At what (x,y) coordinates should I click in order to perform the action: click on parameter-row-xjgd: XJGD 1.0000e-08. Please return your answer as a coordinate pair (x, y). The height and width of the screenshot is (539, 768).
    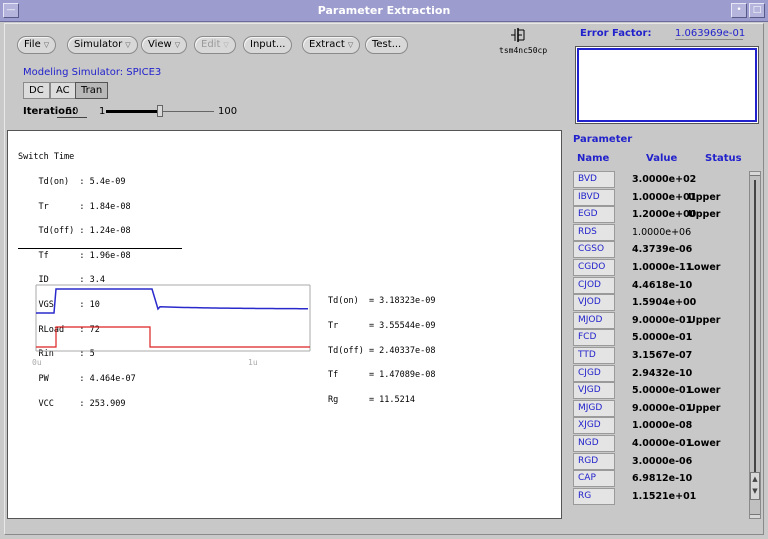
    Looking at the image, I should click on (660, 426).